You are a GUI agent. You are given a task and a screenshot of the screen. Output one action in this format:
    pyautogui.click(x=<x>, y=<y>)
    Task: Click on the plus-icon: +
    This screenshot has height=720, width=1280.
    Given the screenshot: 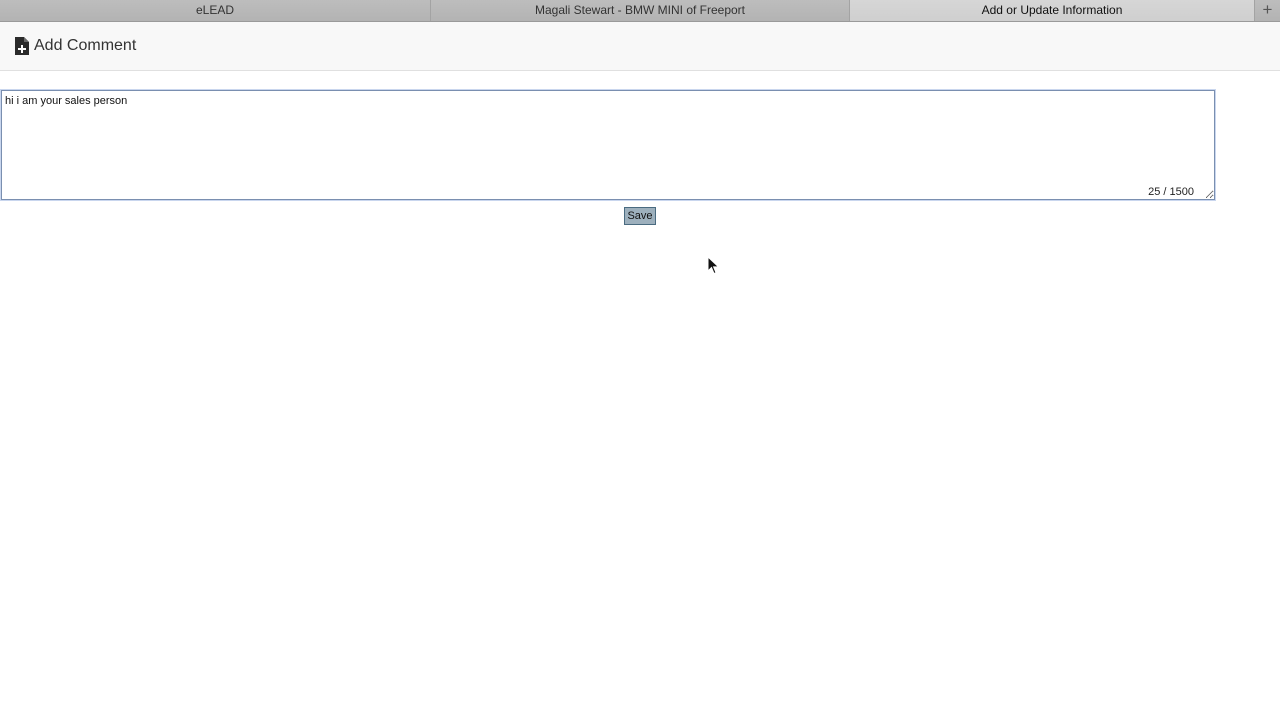 What is the action you would take?
    pyautogui.click(x=1267, y=10)
    